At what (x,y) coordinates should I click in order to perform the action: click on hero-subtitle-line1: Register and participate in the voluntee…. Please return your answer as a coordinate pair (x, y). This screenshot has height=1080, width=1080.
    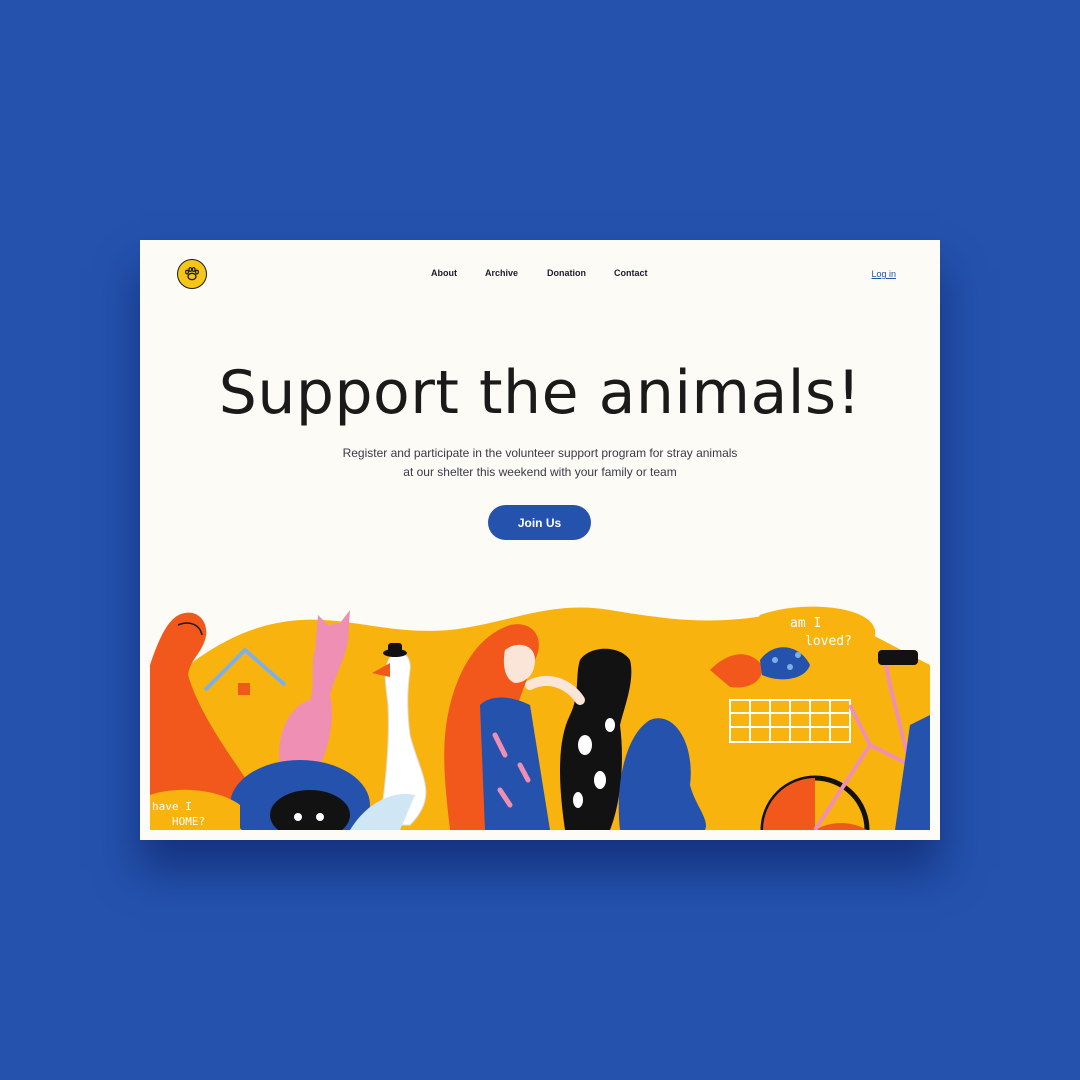
    Looking at the image, I should click on (540, 453).